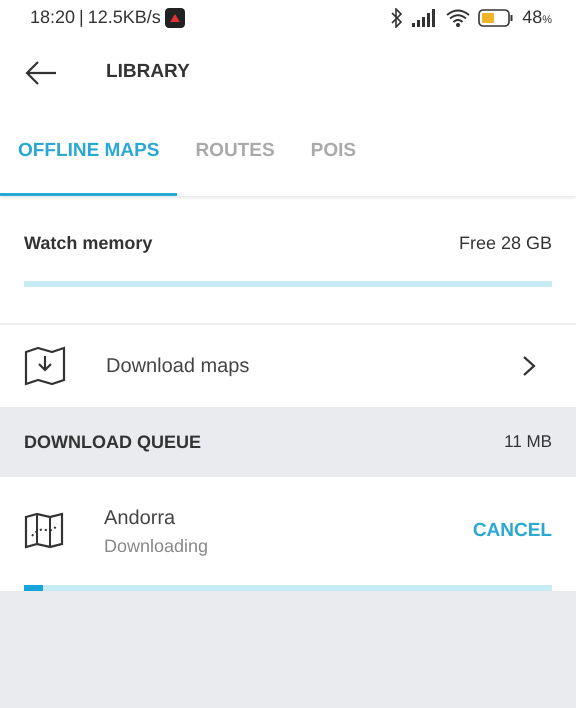 This screenshot has height=708, width=576. What do you see at coordinates (178, 366) in the screenshot?
I see `download-maps-label: Download maps` at bounding box center [178, 366].